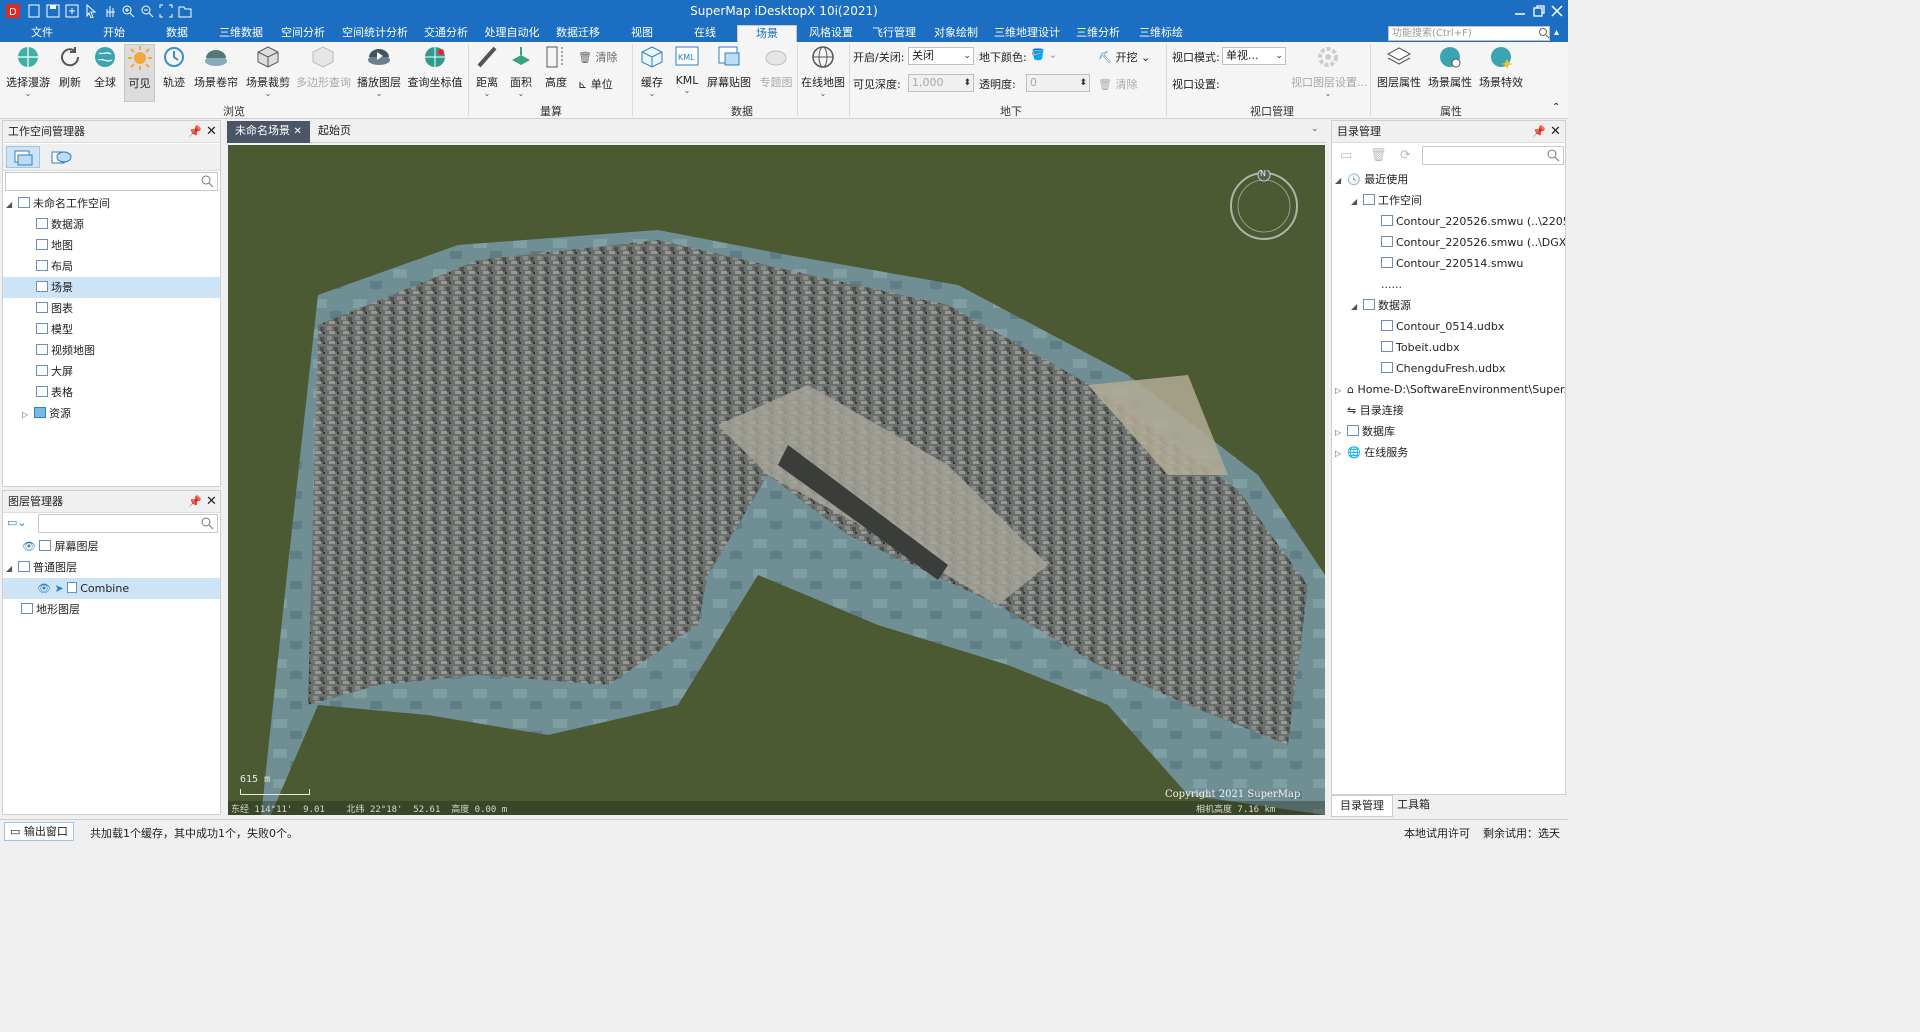 The height and width of the screenshot is (1032, 1920). I want to click on workspace-item-table: 表格, so click(111, 392).